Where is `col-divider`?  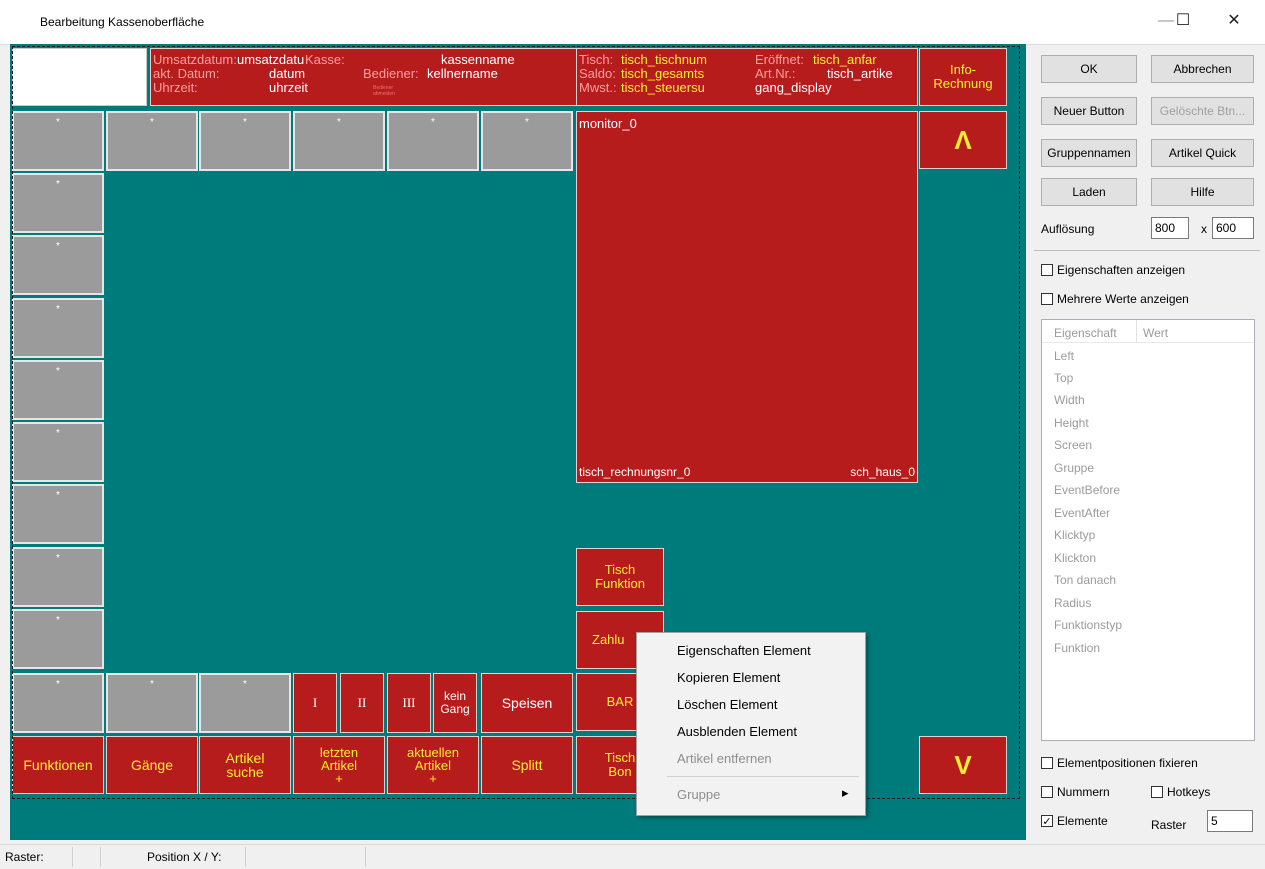 col-divider is located at coordinates (1136, 331).